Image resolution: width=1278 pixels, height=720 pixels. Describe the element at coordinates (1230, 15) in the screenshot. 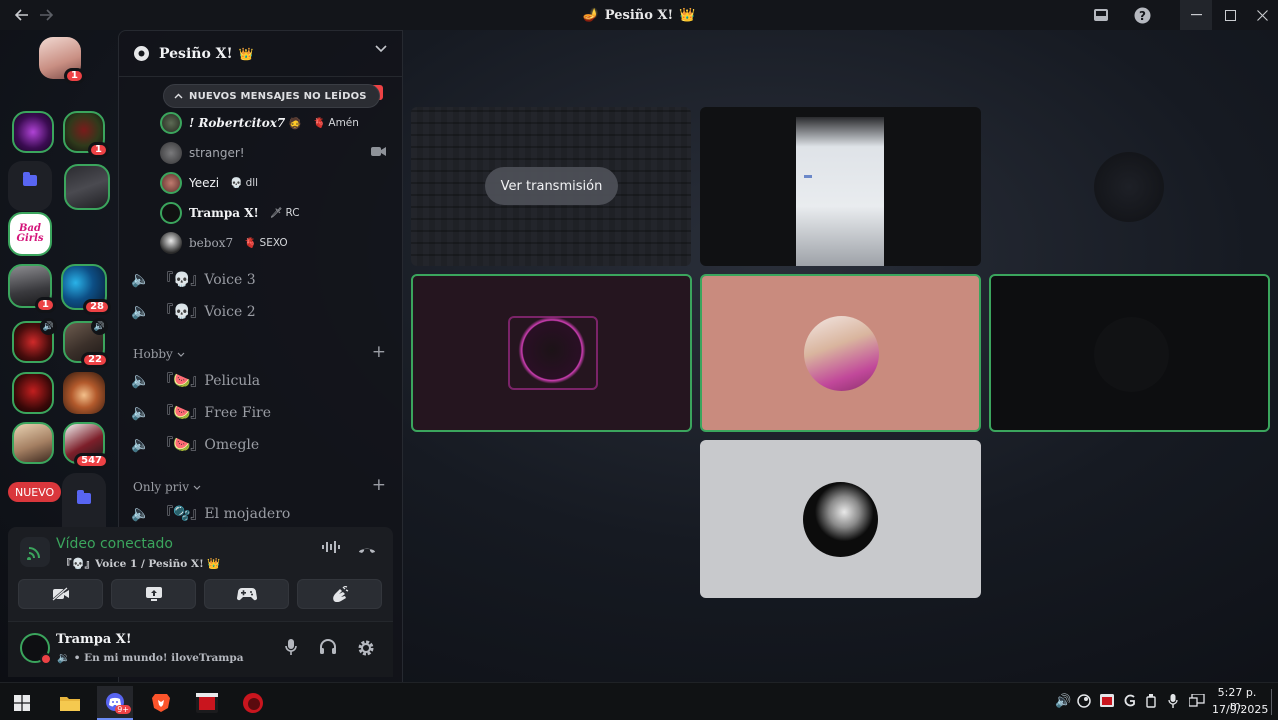

I see `maximize-icon` at that location.